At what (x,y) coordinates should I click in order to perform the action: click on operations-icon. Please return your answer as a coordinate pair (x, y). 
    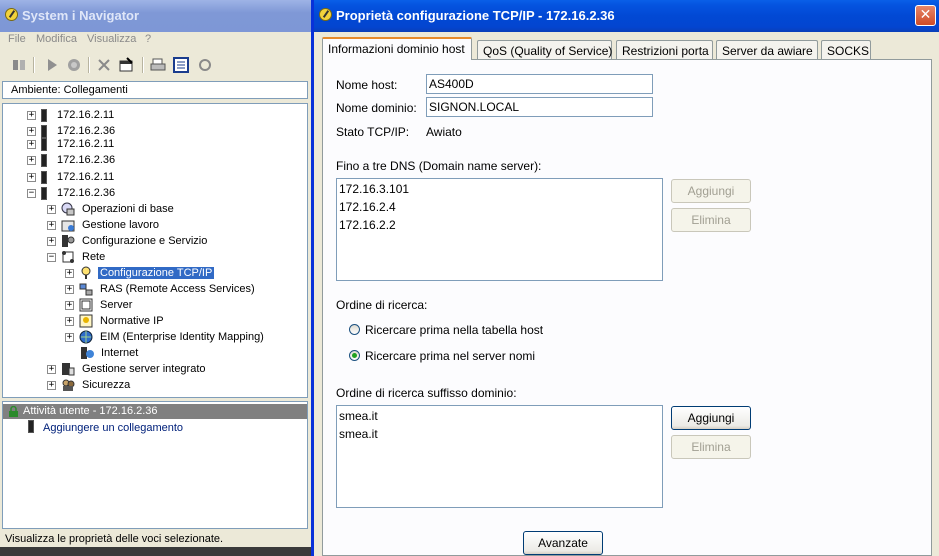
    Looking at the image, I should click on (68, 209).